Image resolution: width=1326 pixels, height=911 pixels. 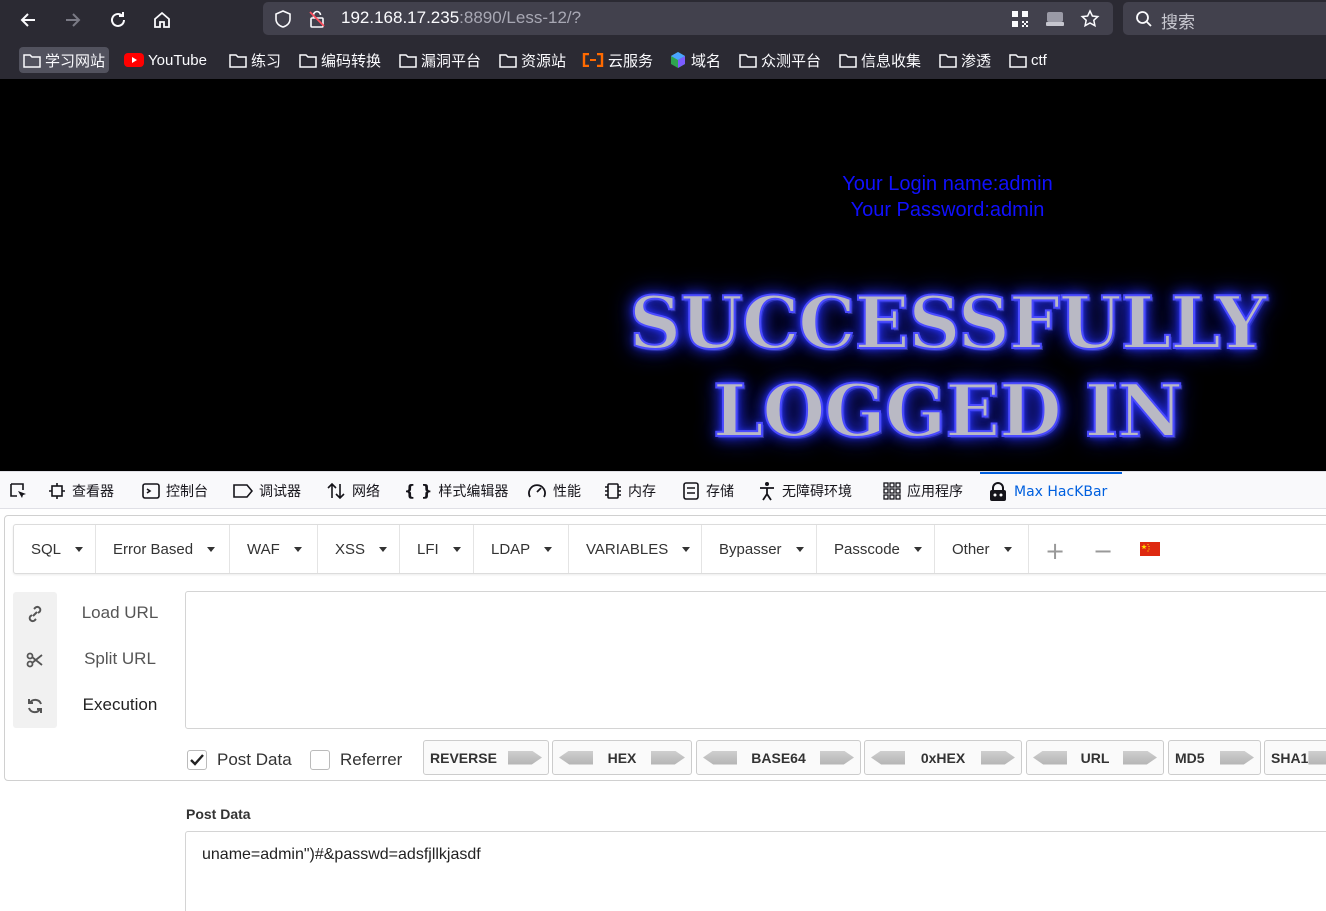 What do you see at coordinates (982, 549) in the screenshot?
I see `menu-other: Other` at bounding box center [982, 549].